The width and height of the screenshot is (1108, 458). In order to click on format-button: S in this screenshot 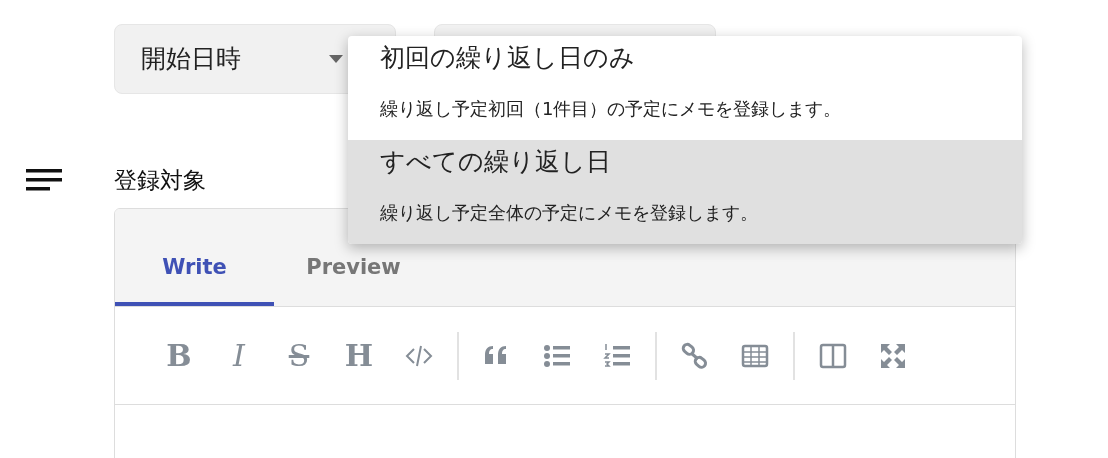, I will do `click(299, 355)`.